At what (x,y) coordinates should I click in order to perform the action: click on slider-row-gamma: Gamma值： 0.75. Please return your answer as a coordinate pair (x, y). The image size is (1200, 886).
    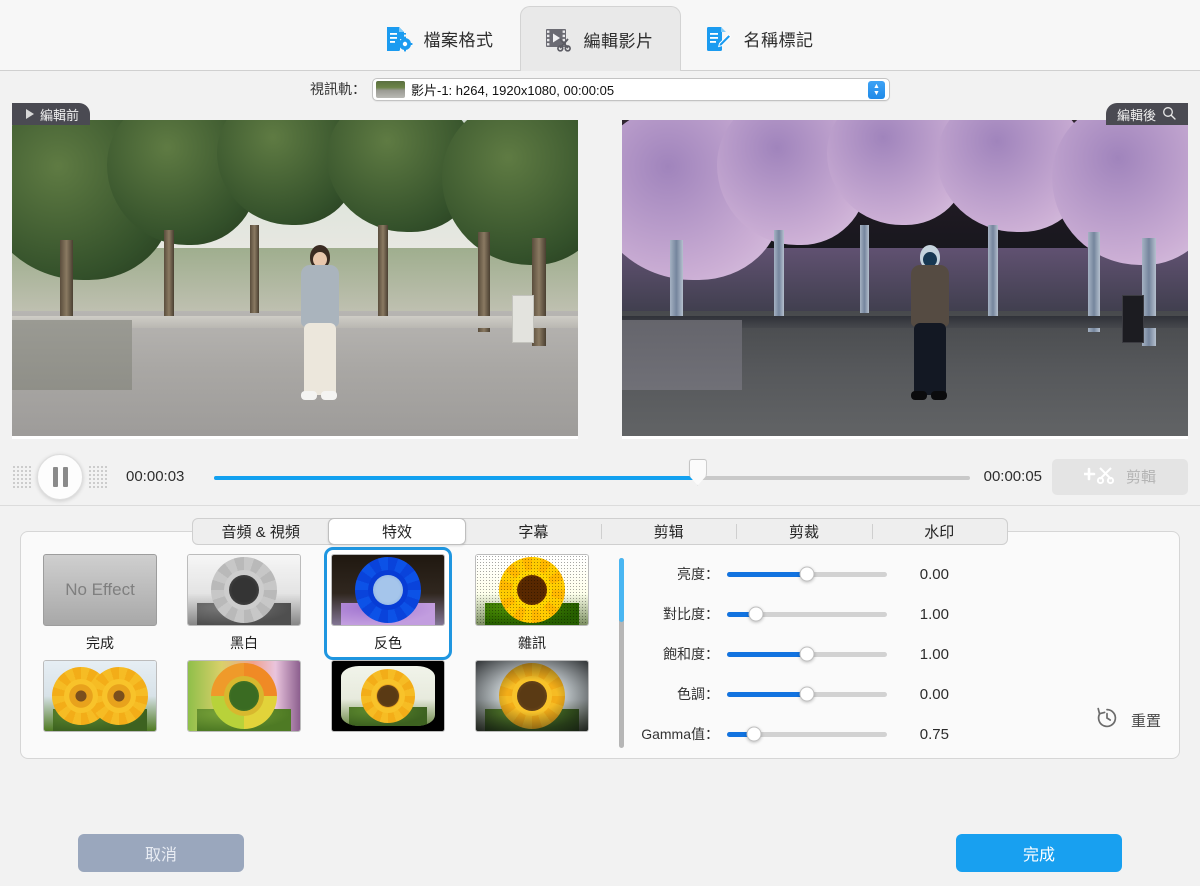
    Looking at the image, I should click on (901, 734).